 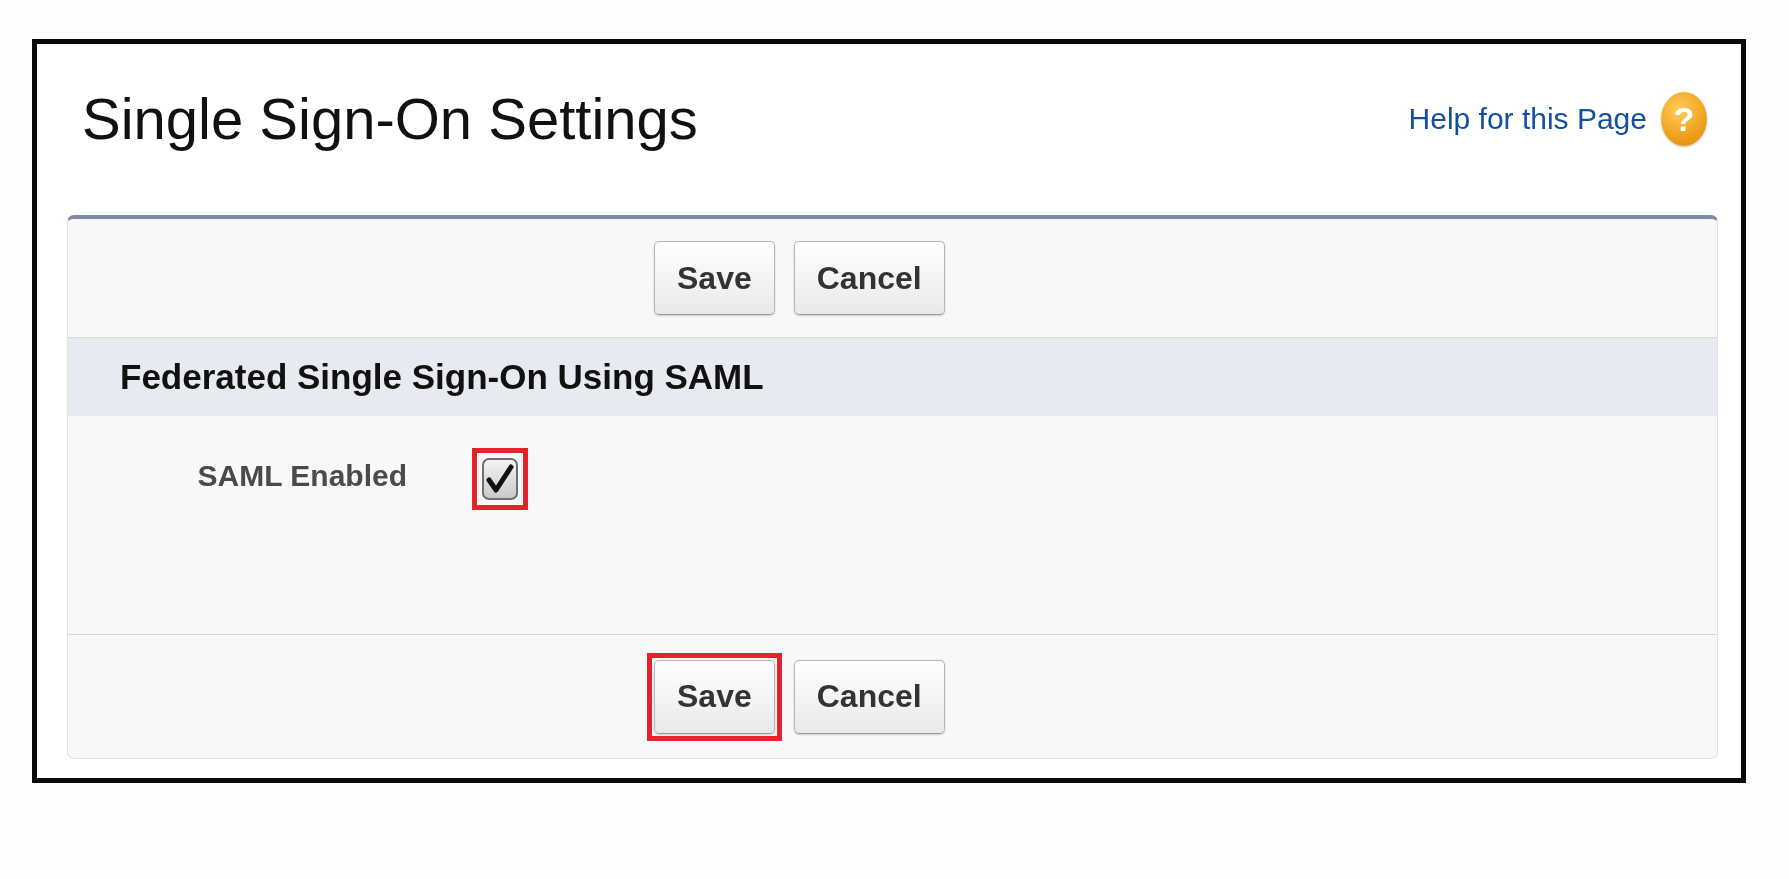 What do you see at coordinates (1527, 119) in the screenshot?
I see `help-link: Help for this Page` at bounding box center [1527, 119].